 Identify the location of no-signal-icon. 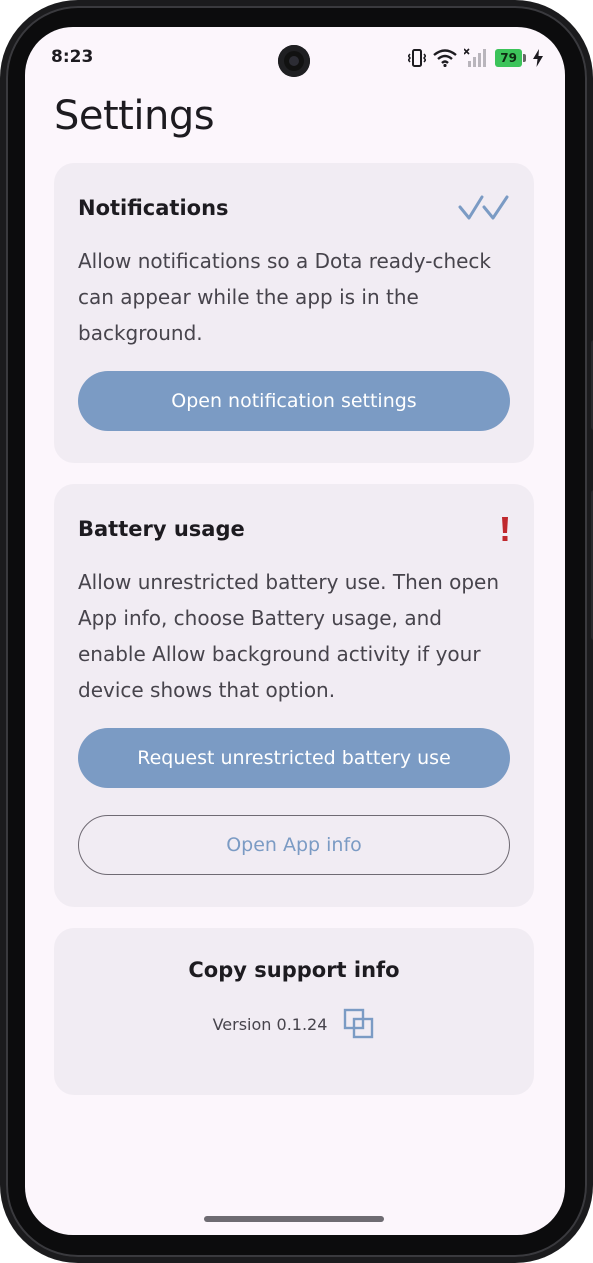
(475, 57).